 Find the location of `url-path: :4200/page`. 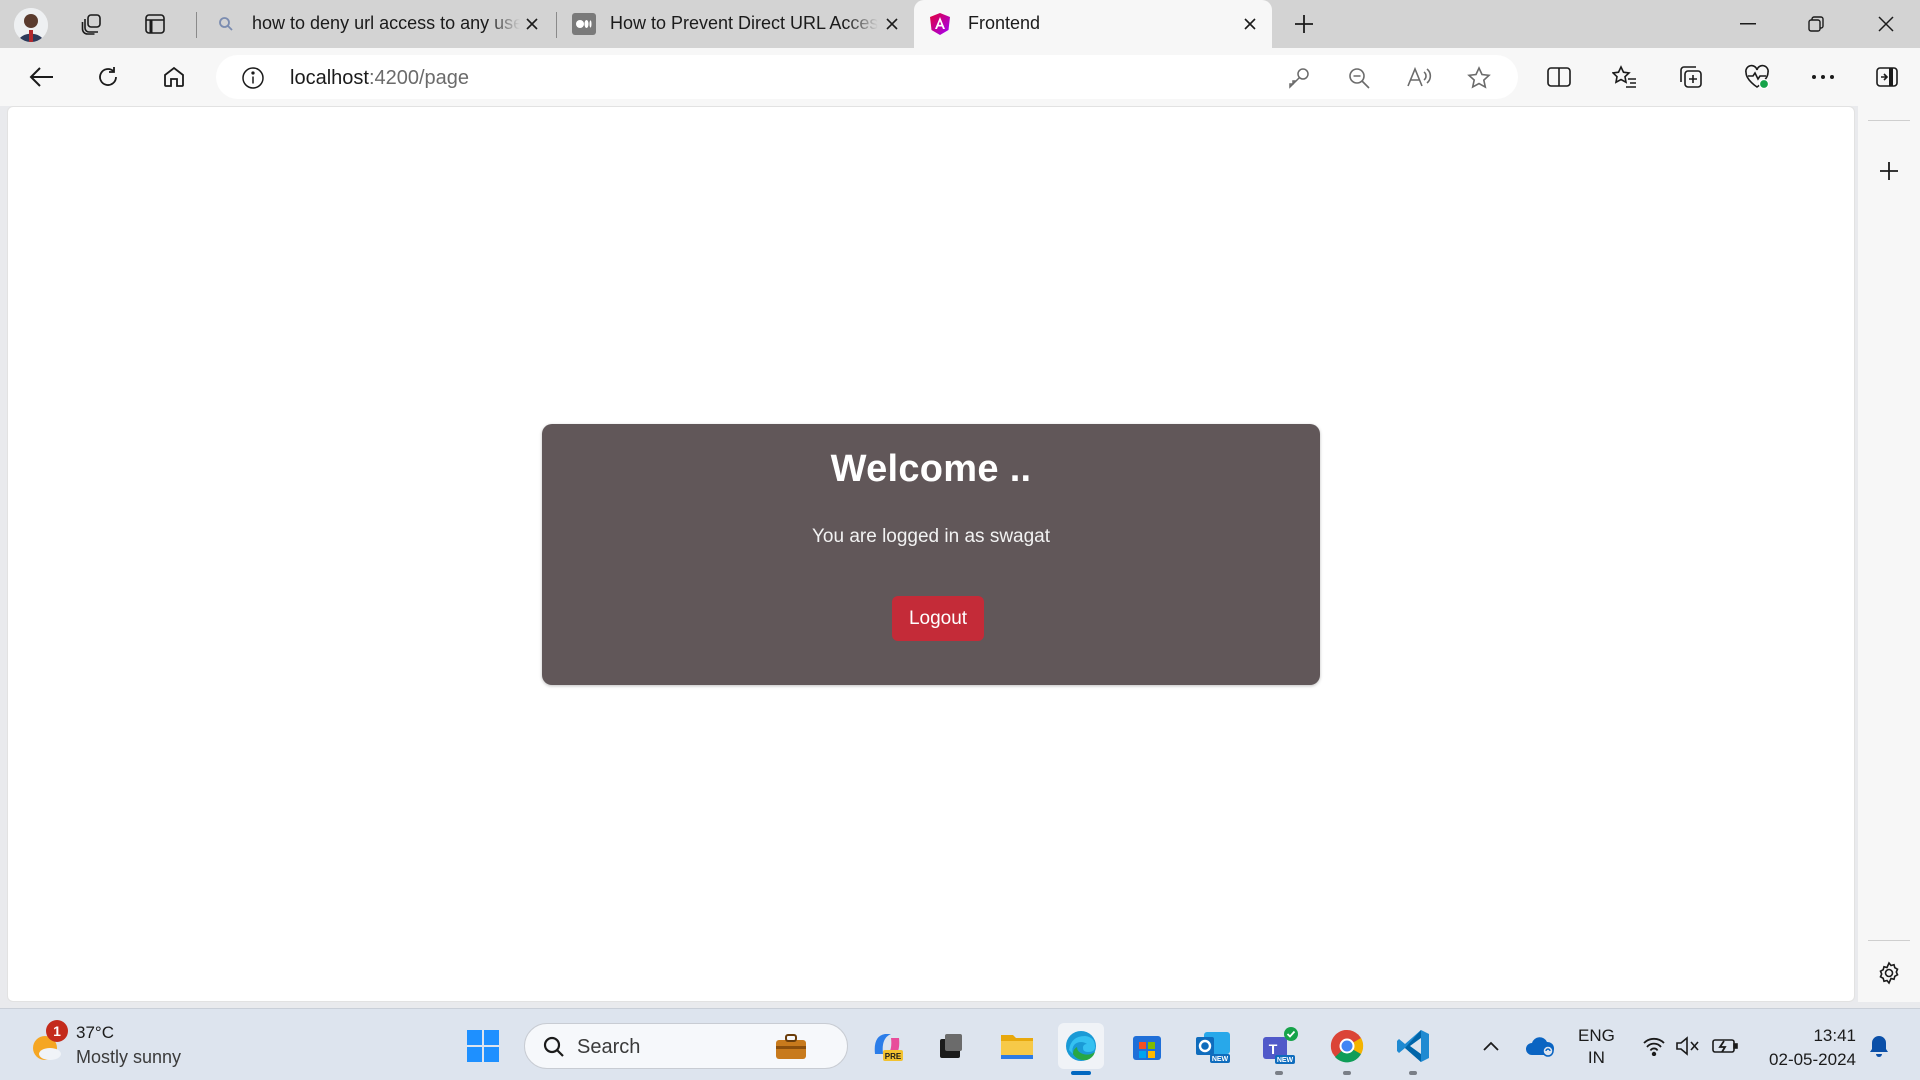

url-path: :4200/page is located at coordinates (419, 78).